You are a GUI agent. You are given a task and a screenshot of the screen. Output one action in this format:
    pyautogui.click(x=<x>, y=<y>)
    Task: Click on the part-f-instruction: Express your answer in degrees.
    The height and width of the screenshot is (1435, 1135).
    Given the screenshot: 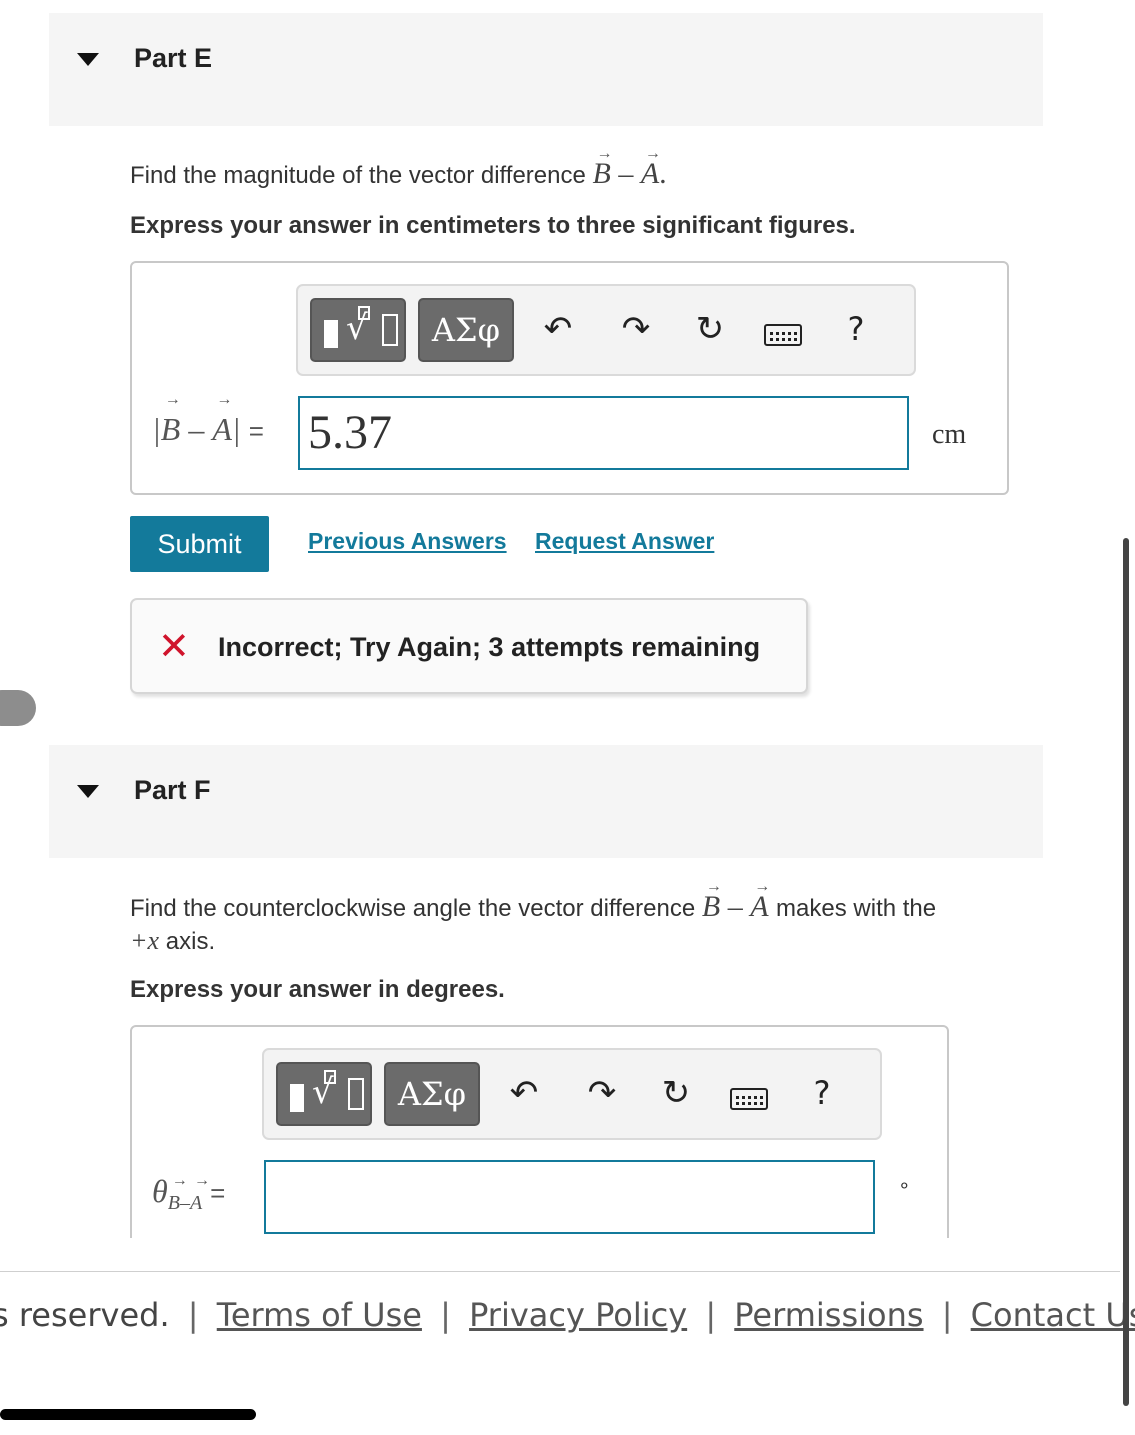 What is the action you would take?
    pyautogui.click(x=317, y=989)
    